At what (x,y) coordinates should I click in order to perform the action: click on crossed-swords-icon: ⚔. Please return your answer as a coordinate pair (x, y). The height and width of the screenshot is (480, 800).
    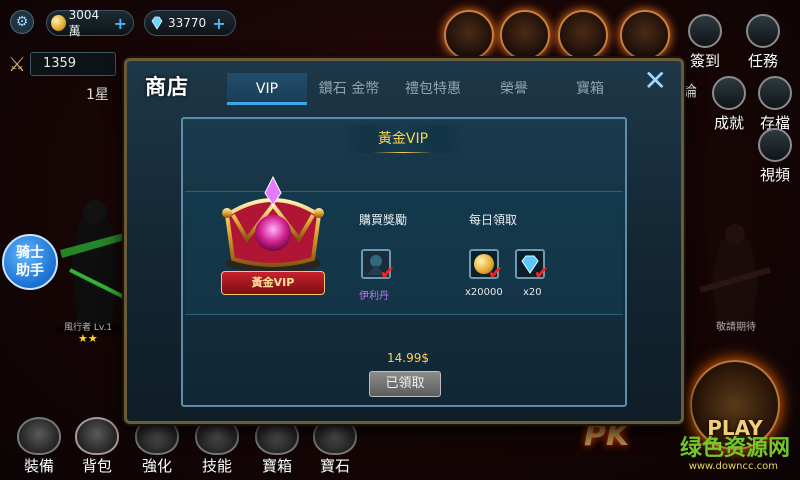
    Looking at the image, I should click on (17, 64).